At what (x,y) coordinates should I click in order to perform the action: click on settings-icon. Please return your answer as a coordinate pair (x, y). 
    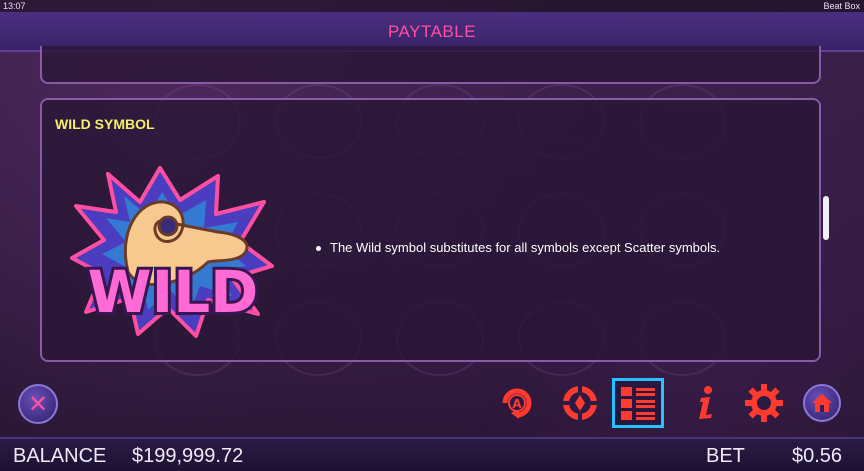
    Looking at the image, I should click on (764, 403).